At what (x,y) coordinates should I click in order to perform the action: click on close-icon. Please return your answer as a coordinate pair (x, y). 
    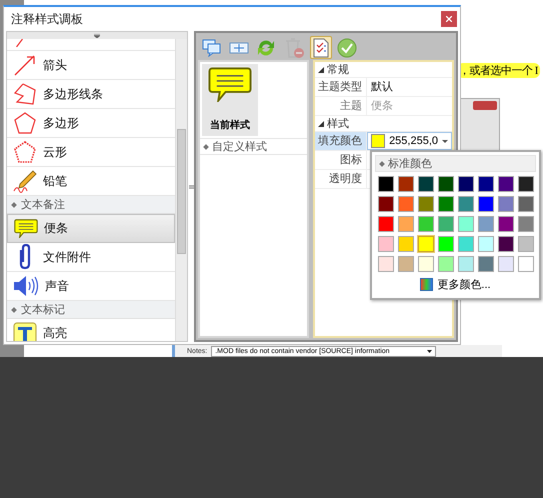
    Looking at the image, I should click on (449, 19).